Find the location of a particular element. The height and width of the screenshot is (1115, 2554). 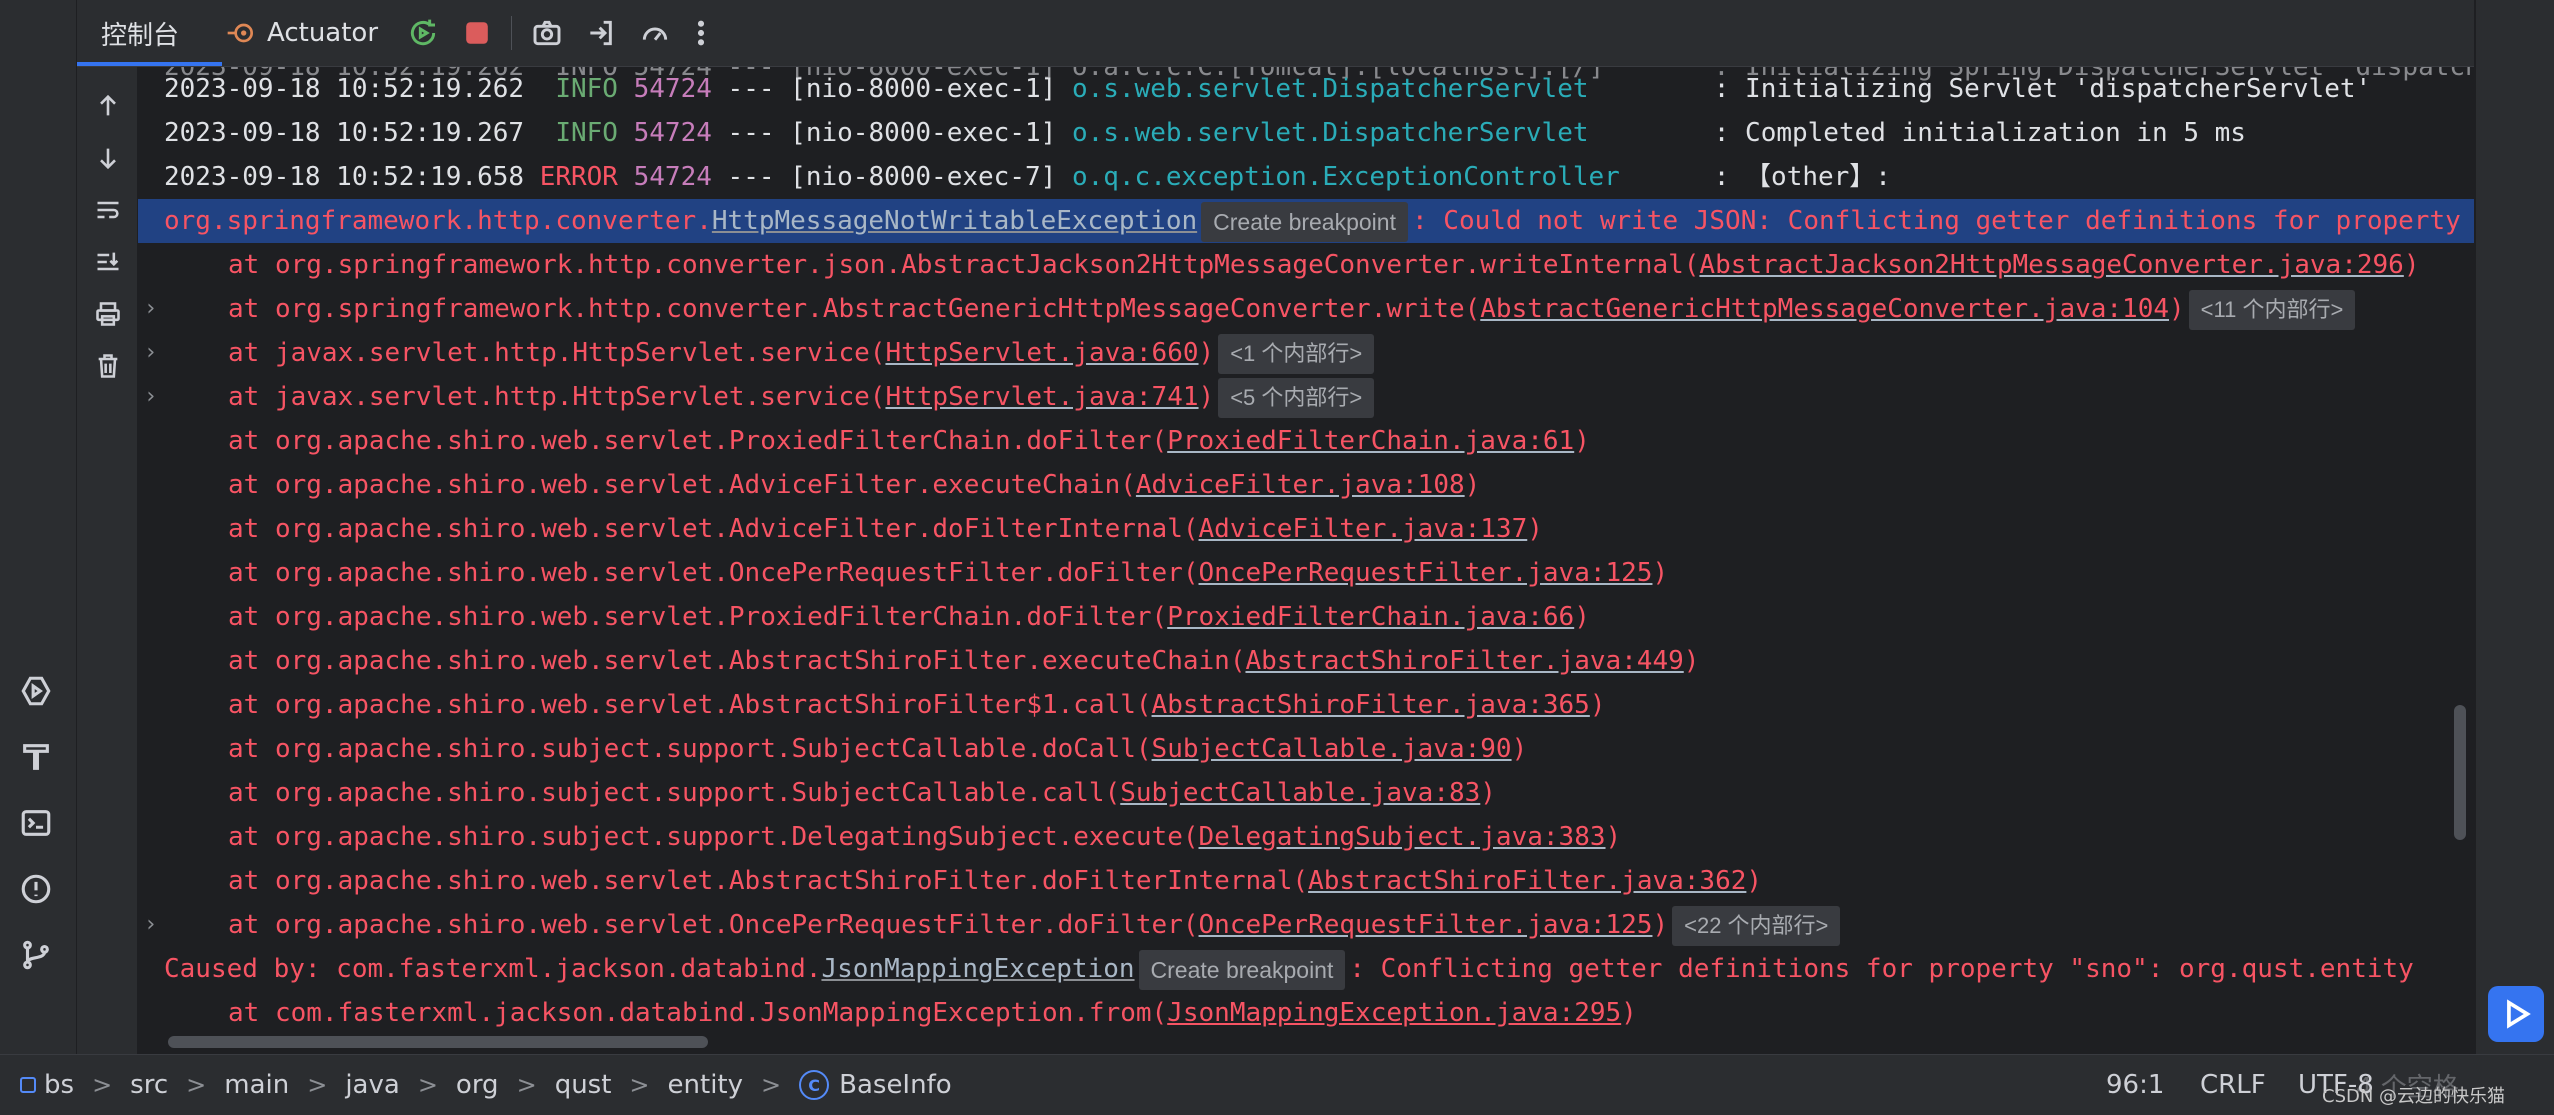

horizontal-scrollbar is located at coordinates (438, 1042).